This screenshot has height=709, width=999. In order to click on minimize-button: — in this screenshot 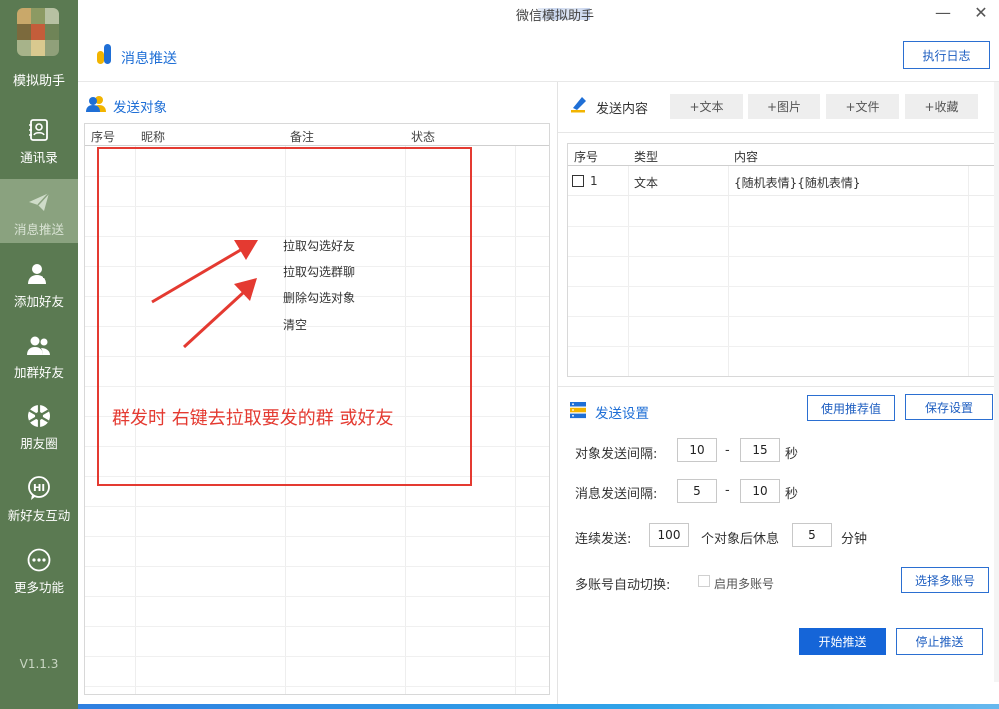, I will do `click(943, 13)`.